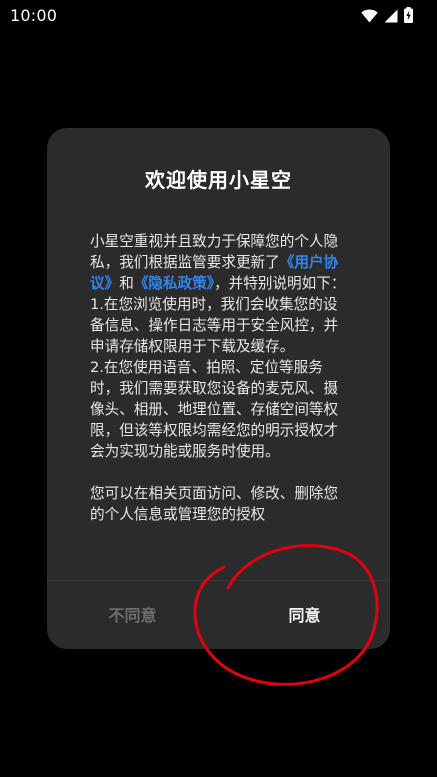 The width and height of the screenshot is (437, 777). Describe the element at coordinates (132, 614) in the screenshot. I see `disagree-button: 不同意` at that location.